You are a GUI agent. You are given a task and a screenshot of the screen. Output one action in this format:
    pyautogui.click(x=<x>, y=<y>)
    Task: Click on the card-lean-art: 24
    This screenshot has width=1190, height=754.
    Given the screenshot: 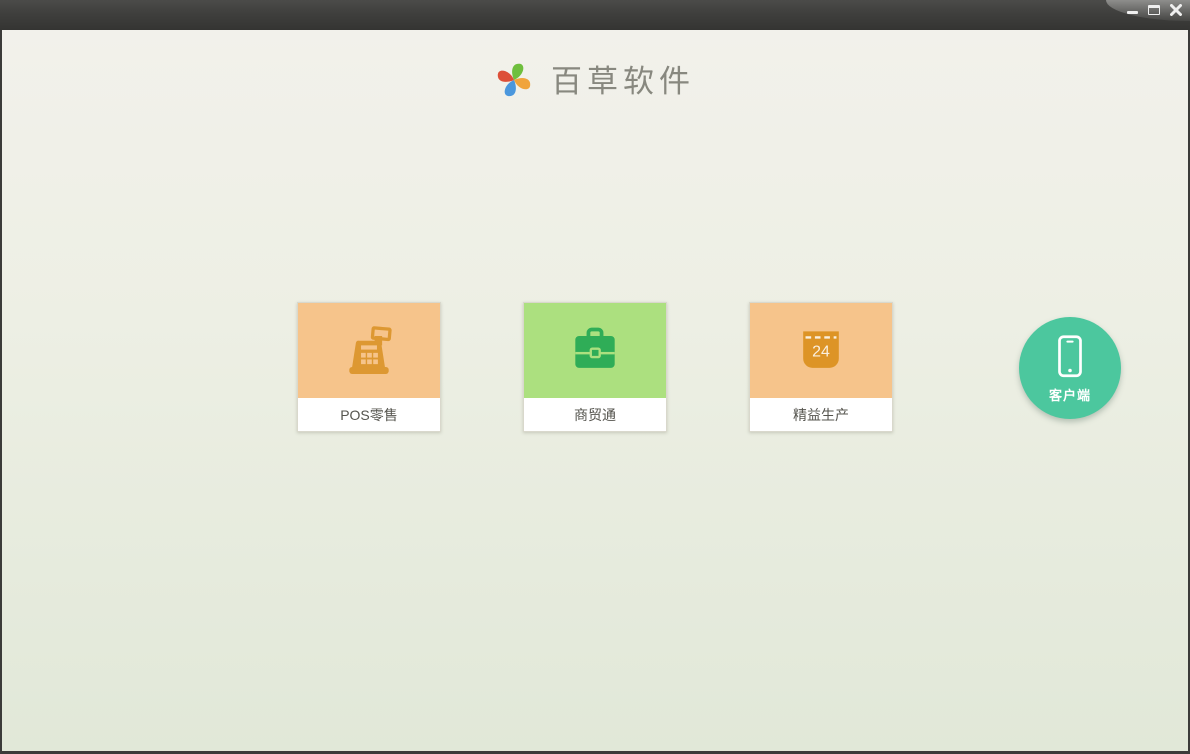 What is the action you would take?
    pyautogui.click(x=821, y=350)
    